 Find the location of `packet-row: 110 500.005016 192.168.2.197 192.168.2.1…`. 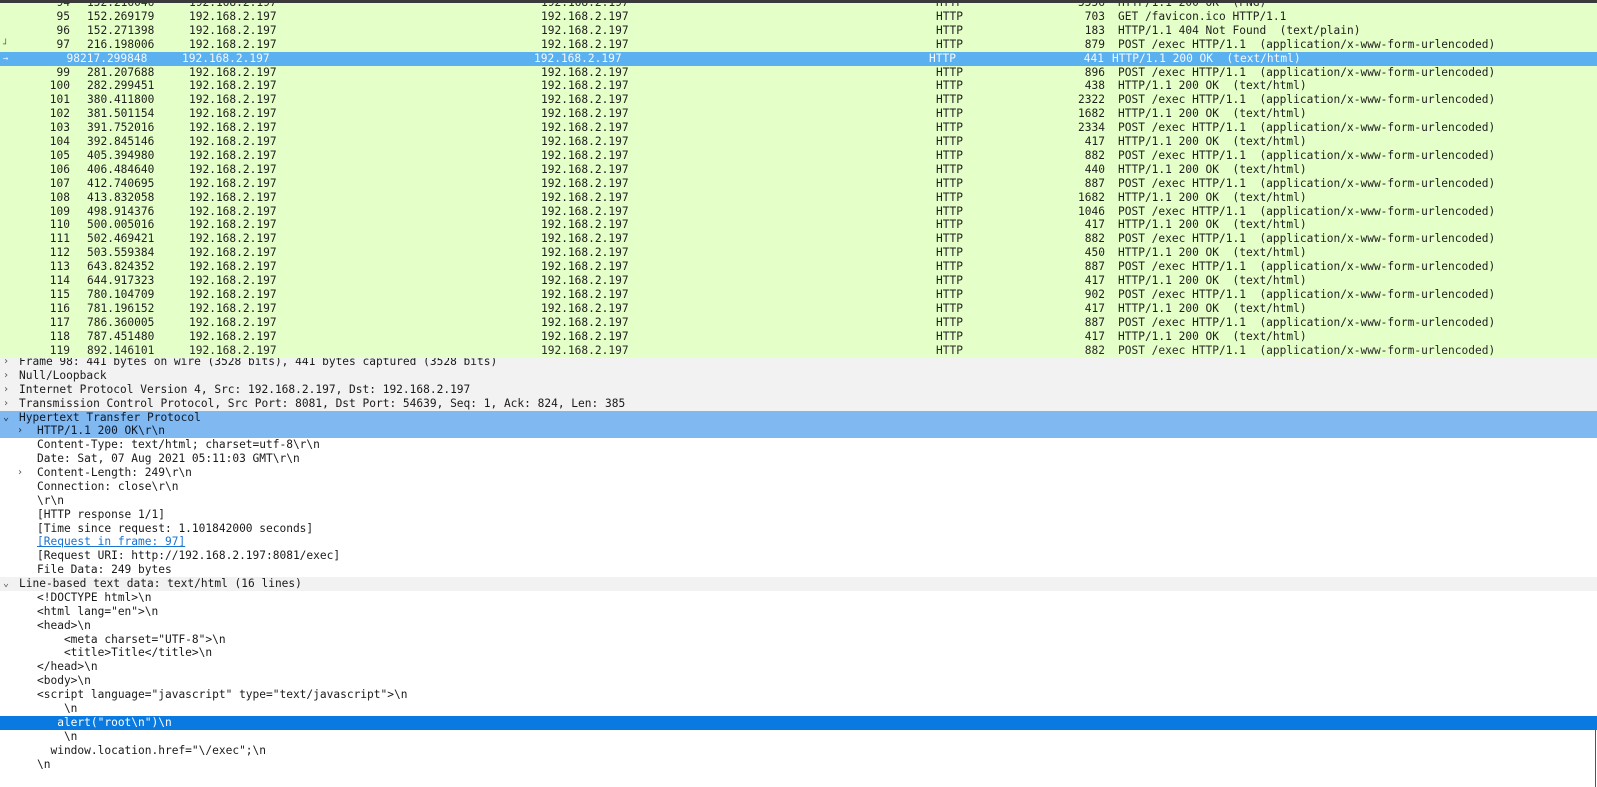

packet-row: 110 500.005016 192.168.2.197 192.168.2.1… is located at coordinates (798, 225).